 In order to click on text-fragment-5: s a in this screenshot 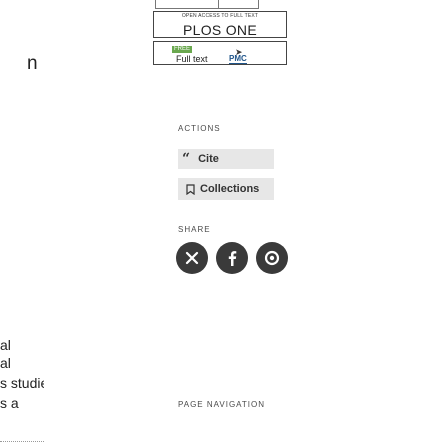, I will do `click(9, 403)`.